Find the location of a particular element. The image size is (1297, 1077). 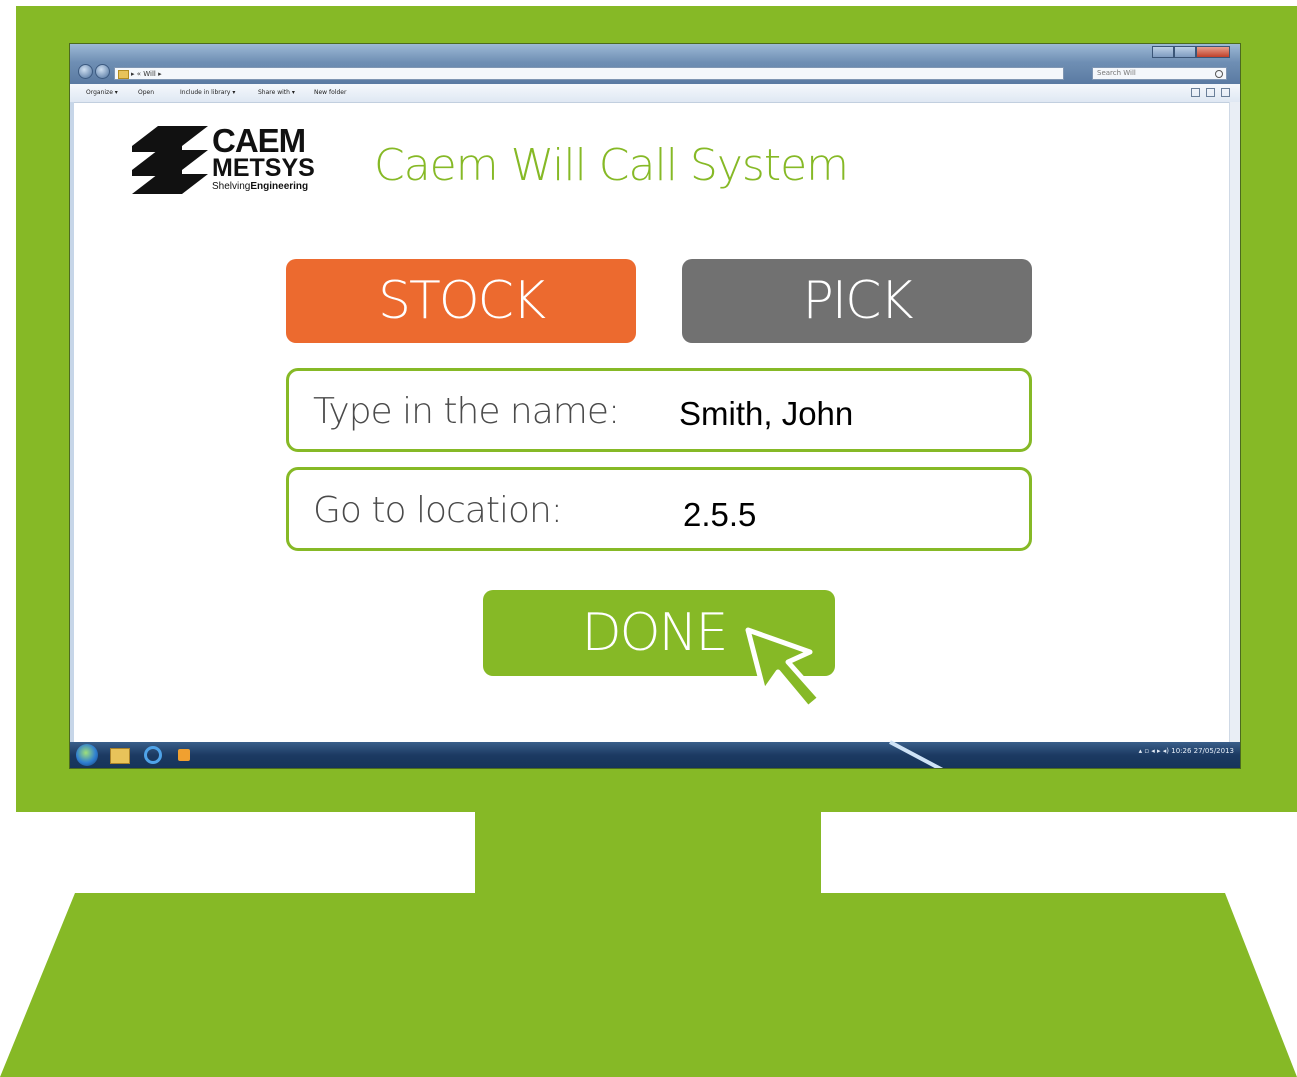

logo-line-metsys: METSYS is located at coordinates (263, 168).